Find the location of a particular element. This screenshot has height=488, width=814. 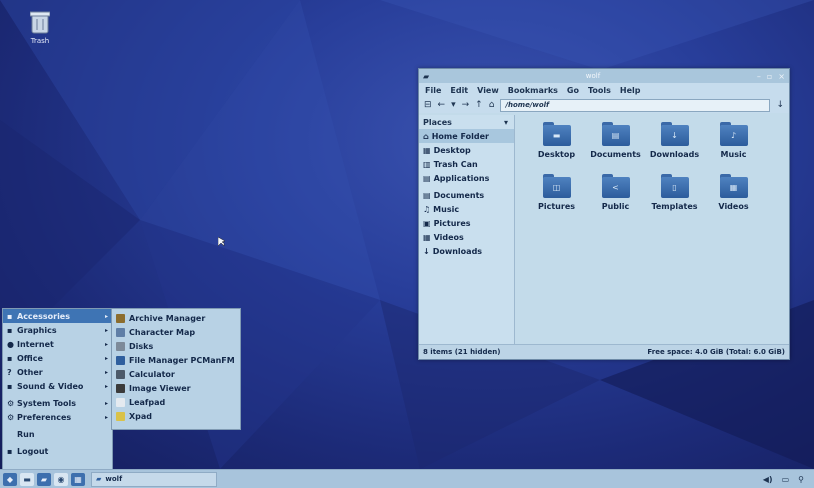

sidebar-item-home-folder: ⌂ Home Folder is located at coordinates (466, 136).